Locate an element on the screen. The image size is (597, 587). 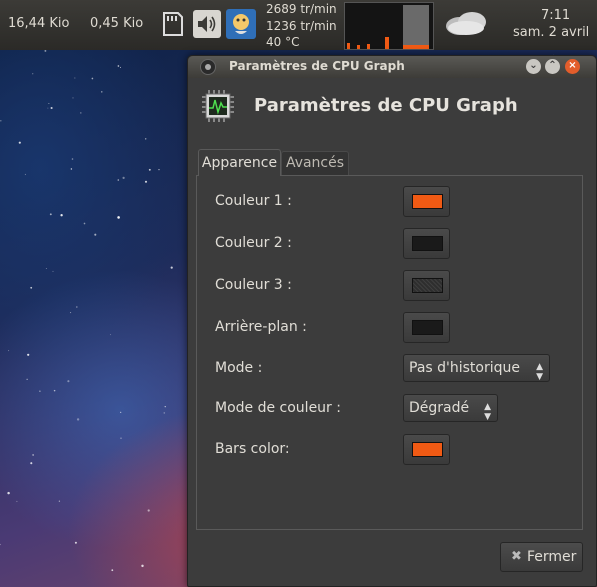
cpu-chip-icon is located at coordinates (218, 106).